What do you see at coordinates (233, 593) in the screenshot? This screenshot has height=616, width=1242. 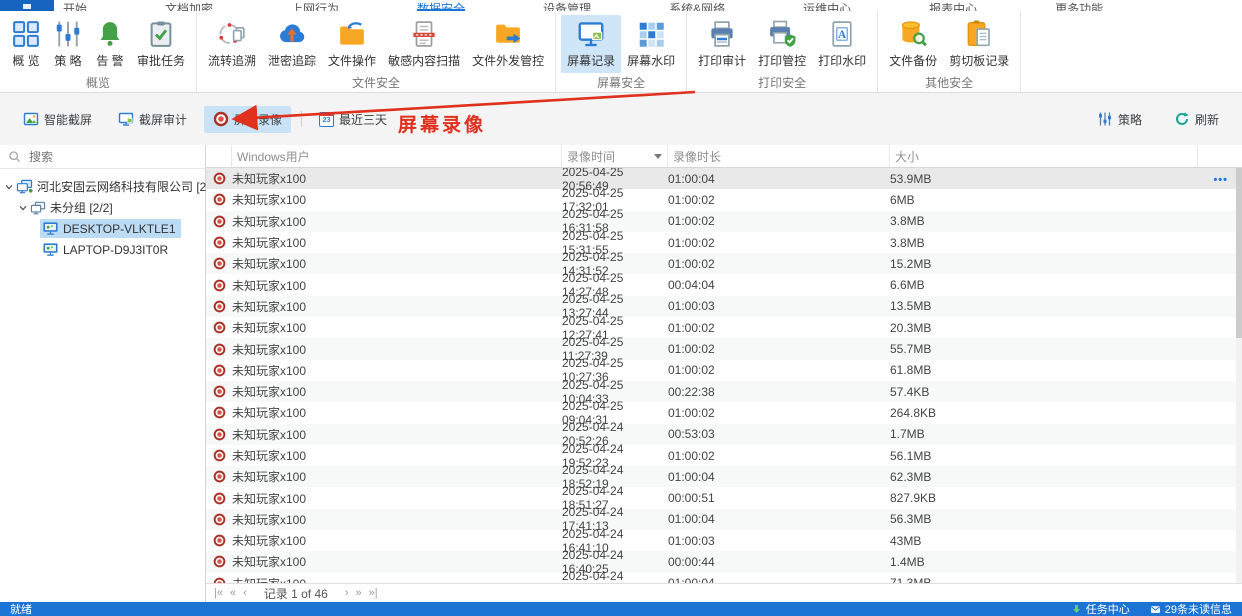 I see `fast-prev-button: «` at bounding box center [233, 593].